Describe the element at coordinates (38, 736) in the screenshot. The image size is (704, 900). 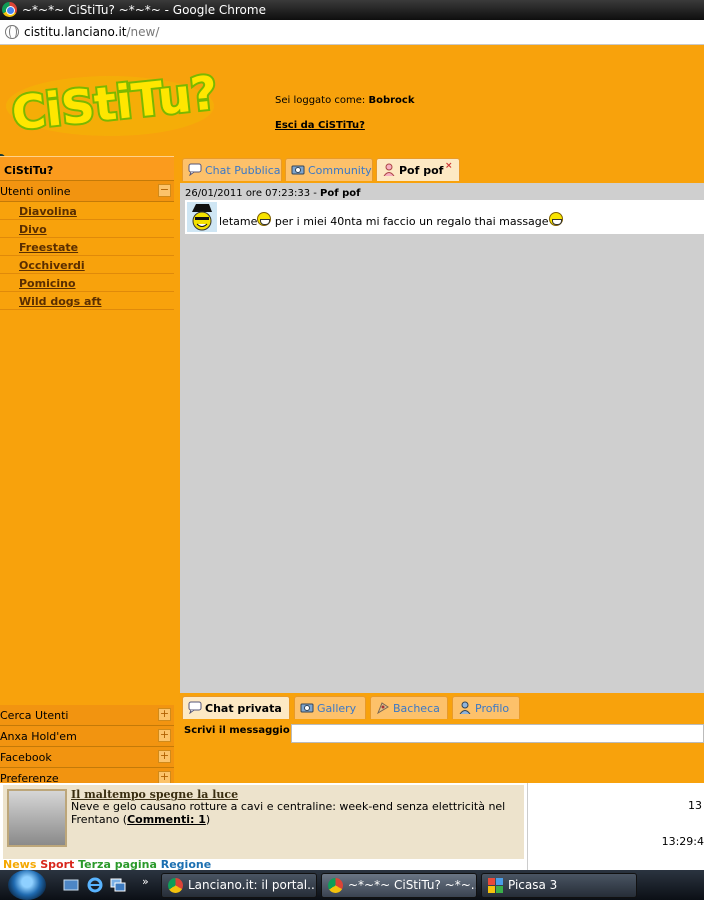
I see `section-label: Anxa Hold'em` at that location.